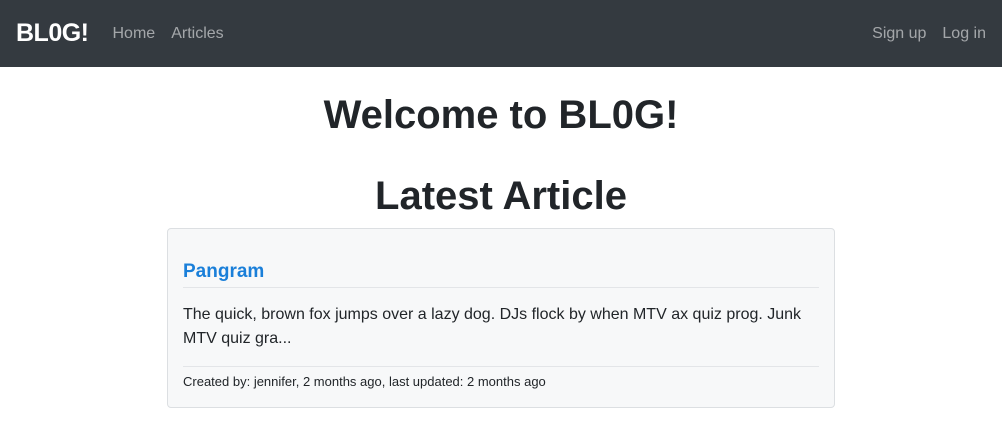 The image size is (1002, 429). I want to click on nav-right-links: Sign up Log in, so click(929, 34).